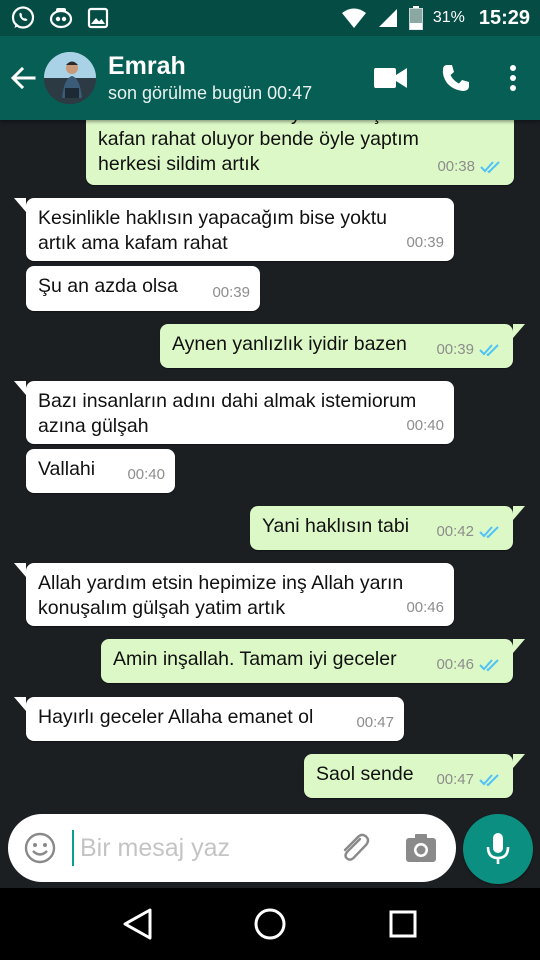  Describe the element at coordinates (100, 471) in the screenshot. I see `message-bubble-incoming: Vallahi 00:40` at that location.